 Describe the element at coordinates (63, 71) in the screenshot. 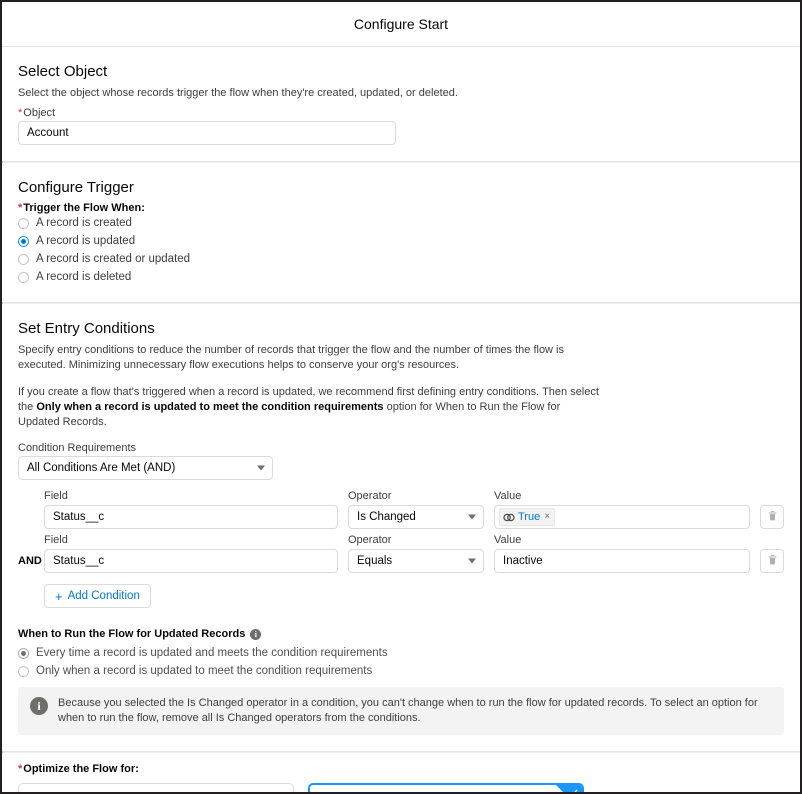

I see `select-object-heading: Select Object` at that location.